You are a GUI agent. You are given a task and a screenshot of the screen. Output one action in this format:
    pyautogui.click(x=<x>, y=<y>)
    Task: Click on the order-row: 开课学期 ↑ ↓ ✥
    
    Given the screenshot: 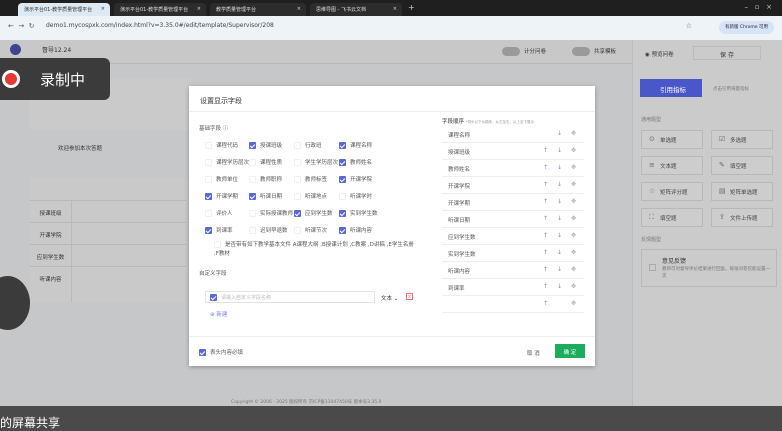 What is the action you would take?
    pyautogui.click(x=513, y=202)
    